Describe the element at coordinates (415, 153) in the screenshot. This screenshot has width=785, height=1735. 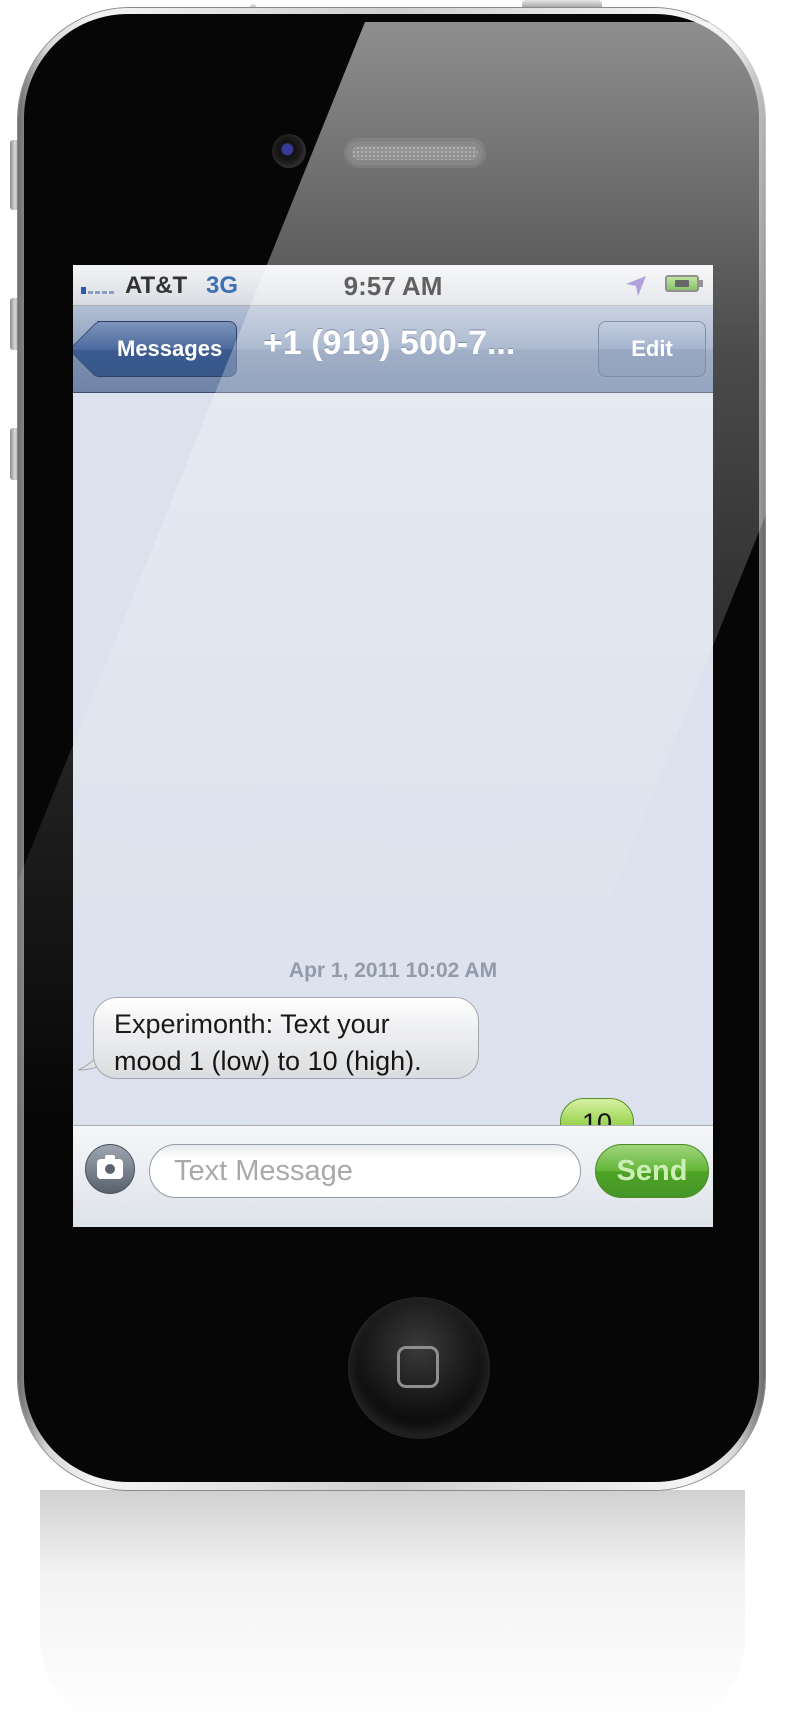
I see `earpiece-speaker` at that location.